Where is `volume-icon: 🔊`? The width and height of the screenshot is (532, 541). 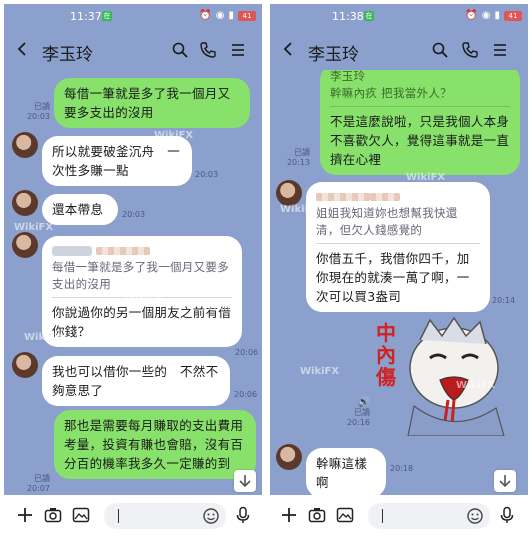 volume-icon: 🔊 is located at coordinates (363, 402).